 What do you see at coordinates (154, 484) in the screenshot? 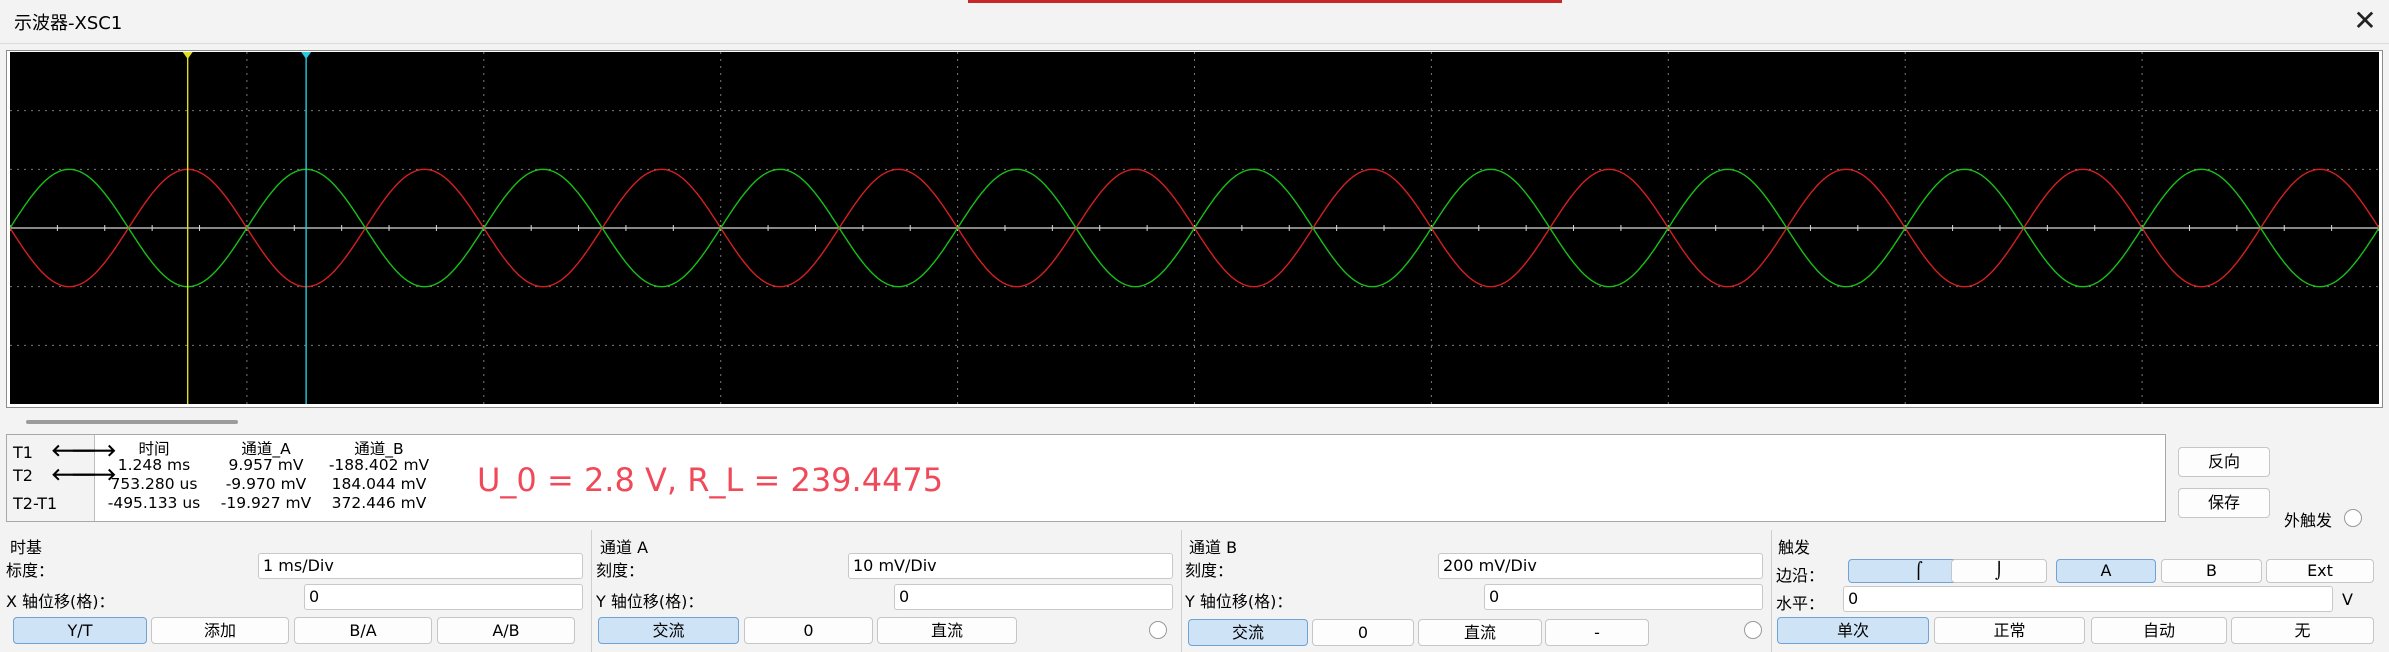
I see `time-t2: 753.280 us` at bounding box center [154, 484].